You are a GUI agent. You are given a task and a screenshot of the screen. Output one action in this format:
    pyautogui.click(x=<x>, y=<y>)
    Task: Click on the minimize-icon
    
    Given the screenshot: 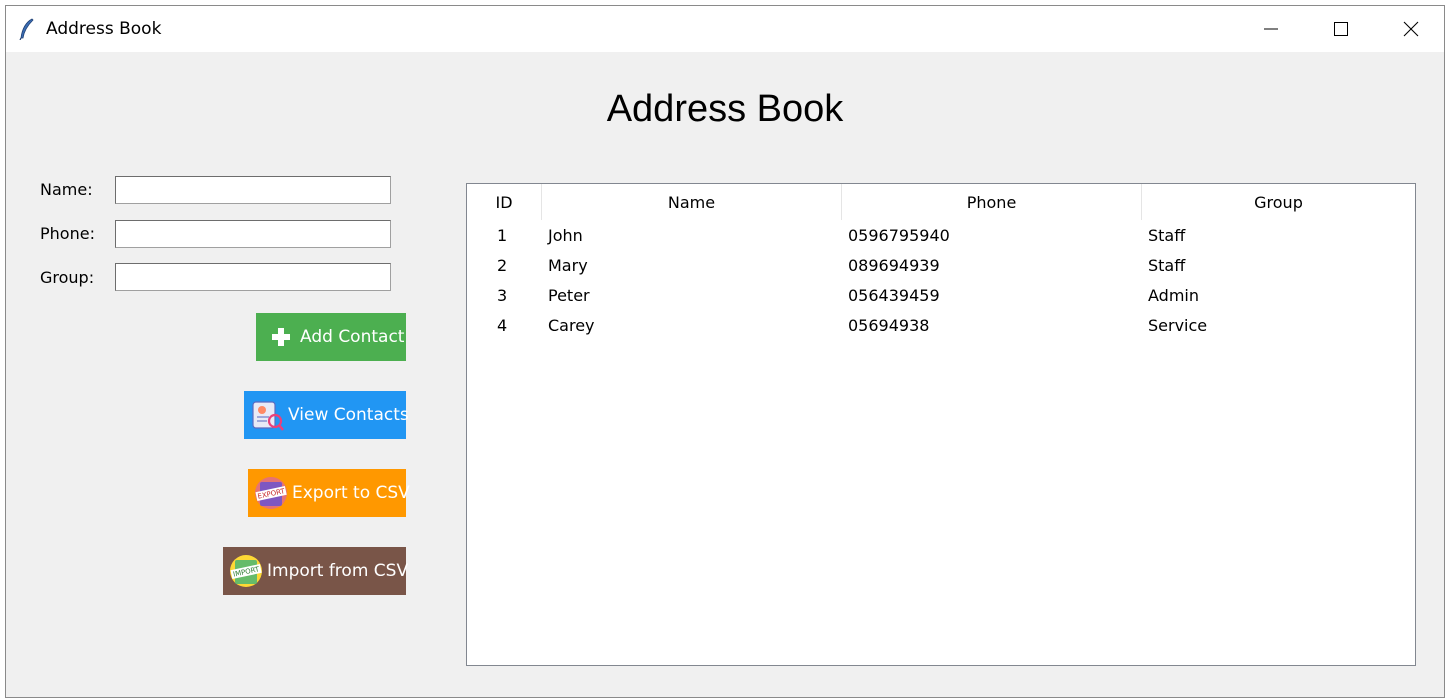 What is the action you would take?
    pyautogui.click(x=1271, y=29)
    